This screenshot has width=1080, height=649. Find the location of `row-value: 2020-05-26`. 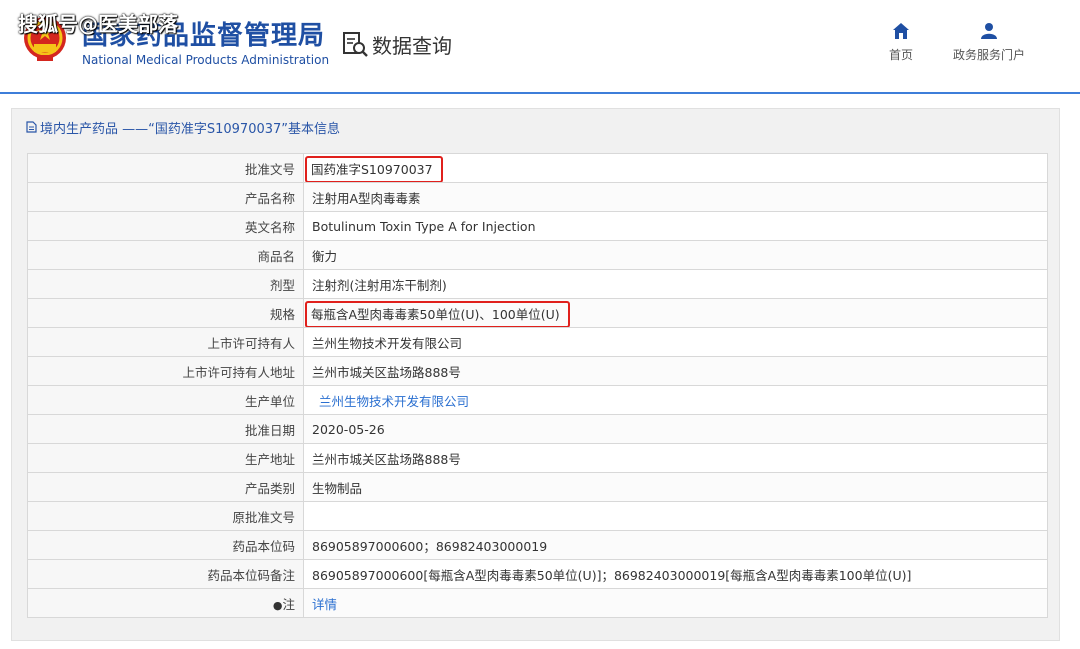

row-value: 2020-05-26 is located at coordinates (675, 429).